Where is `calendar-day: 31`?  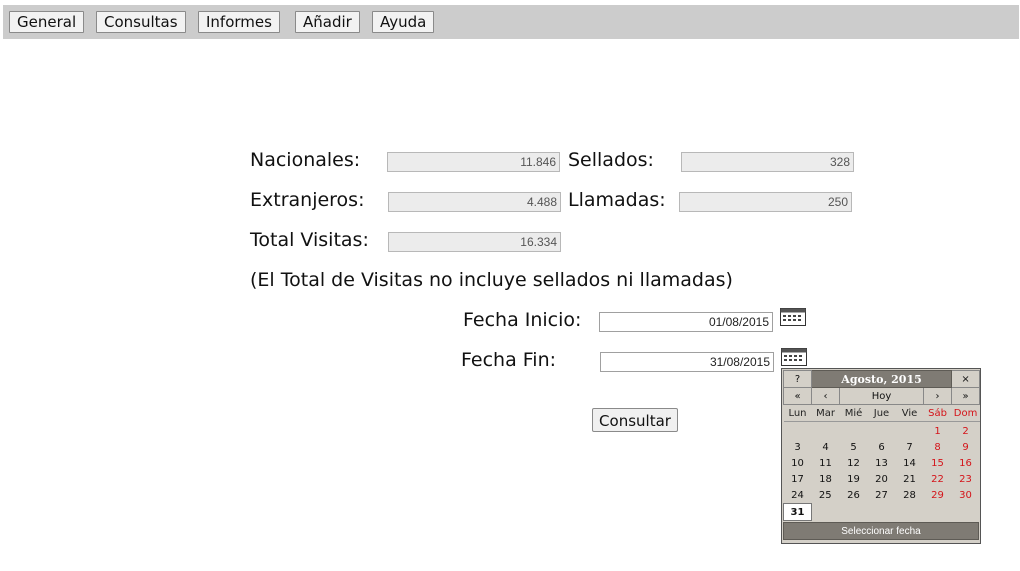
calendar-day: 31 is located at coordinates (797, 512).